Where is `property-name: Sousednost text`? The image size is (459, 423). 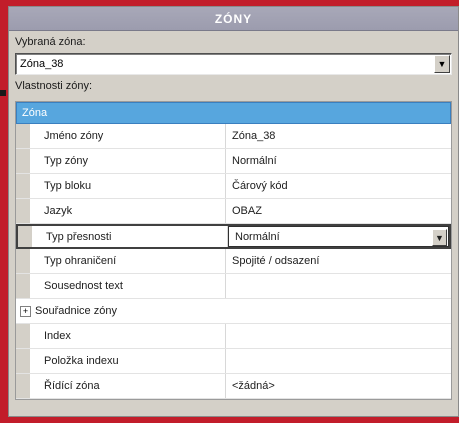
property-name: Sousednost text is located at coordinates (128, 286).